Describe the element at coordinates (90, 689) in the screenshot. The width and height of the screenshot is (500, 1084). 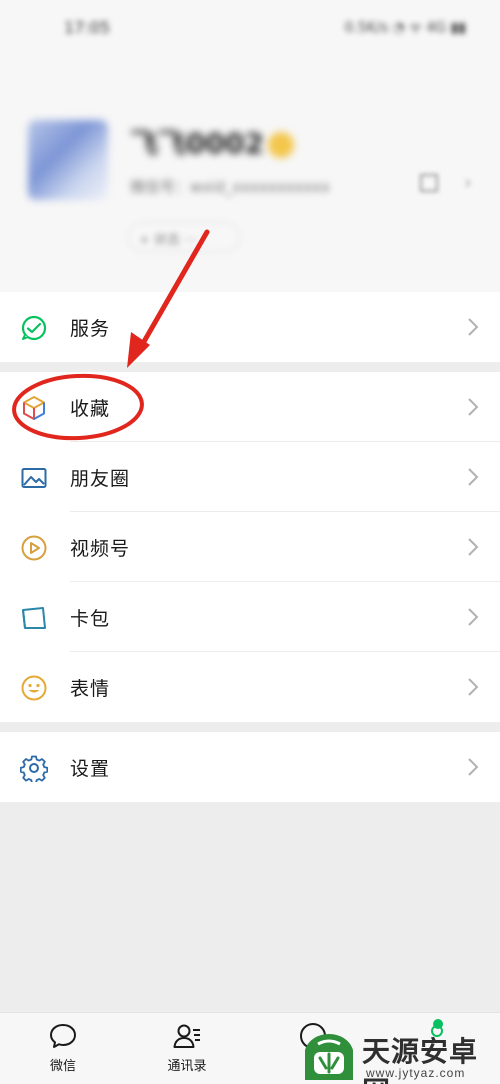
I see `menu-item-label: 表情` at that location.